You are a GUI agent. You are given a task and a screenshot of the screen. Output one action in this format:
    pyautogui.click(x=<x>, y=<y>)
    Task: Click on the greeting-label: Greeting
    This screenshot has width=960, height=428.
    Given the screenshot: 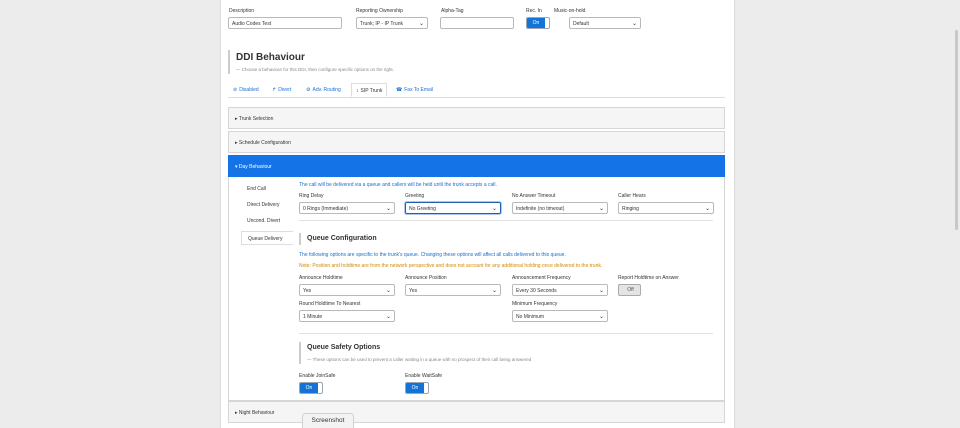 What is the action you would take?
    pyautogui.click(x=415, y=196)
    